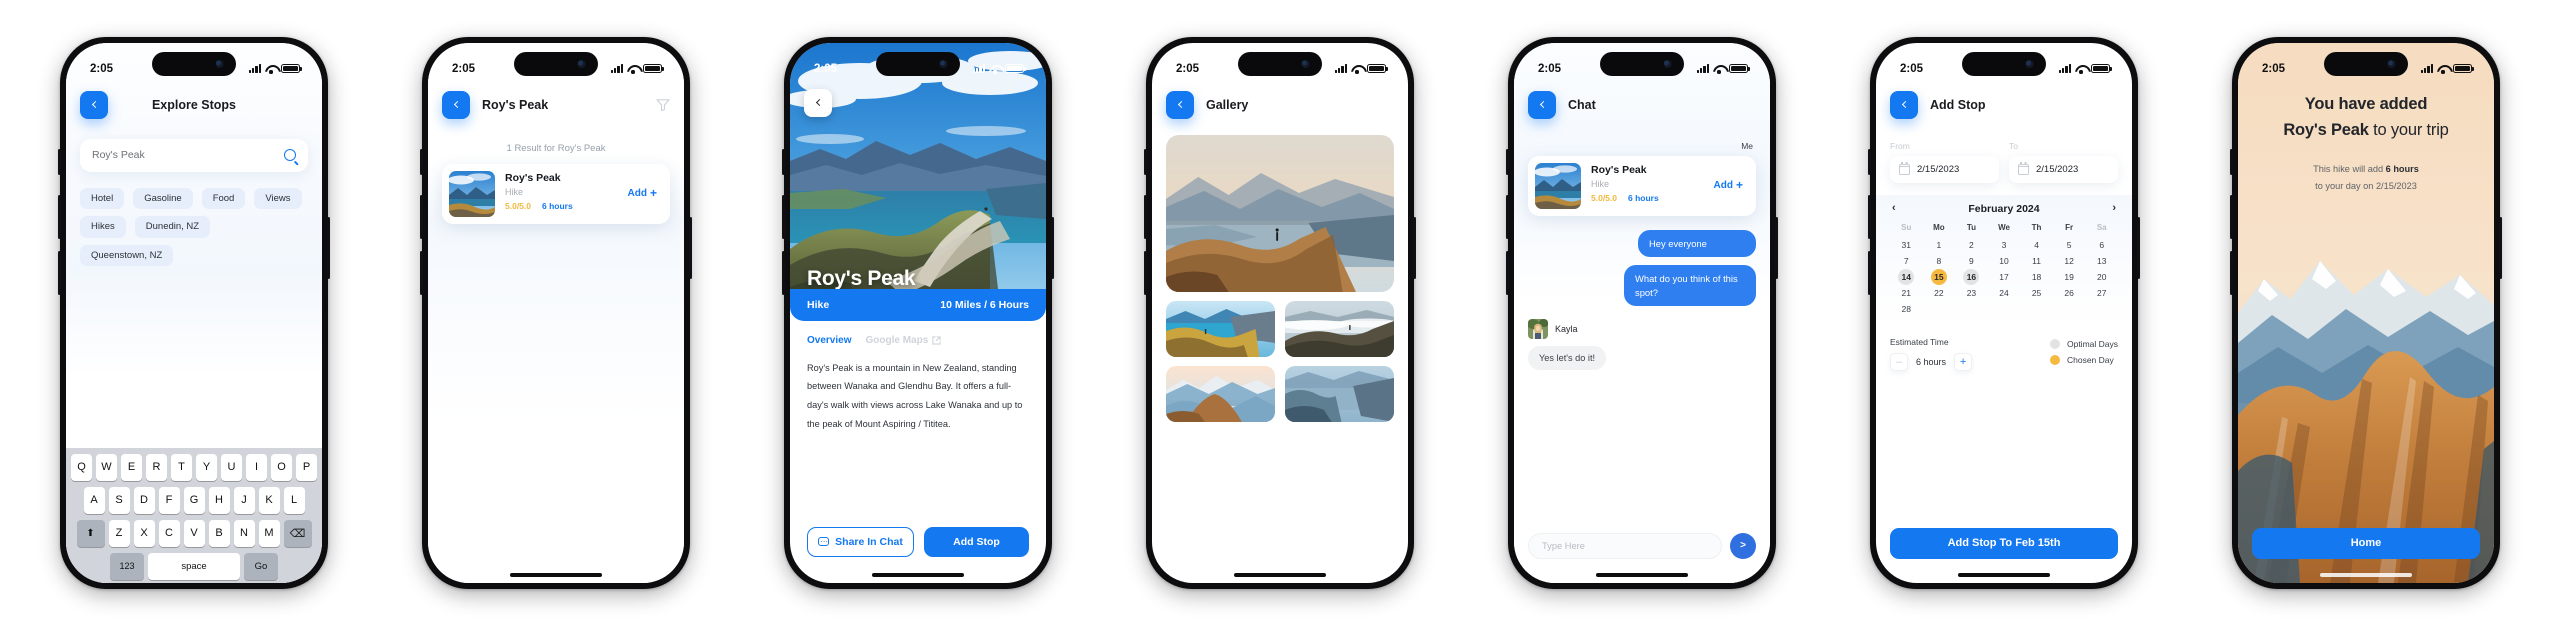 The height and width of the screenshot is (625, 2560). What do you see at coordinates (119, 500) in the screenshot?
I see `key-s: S` at bounding box center [119, 500].